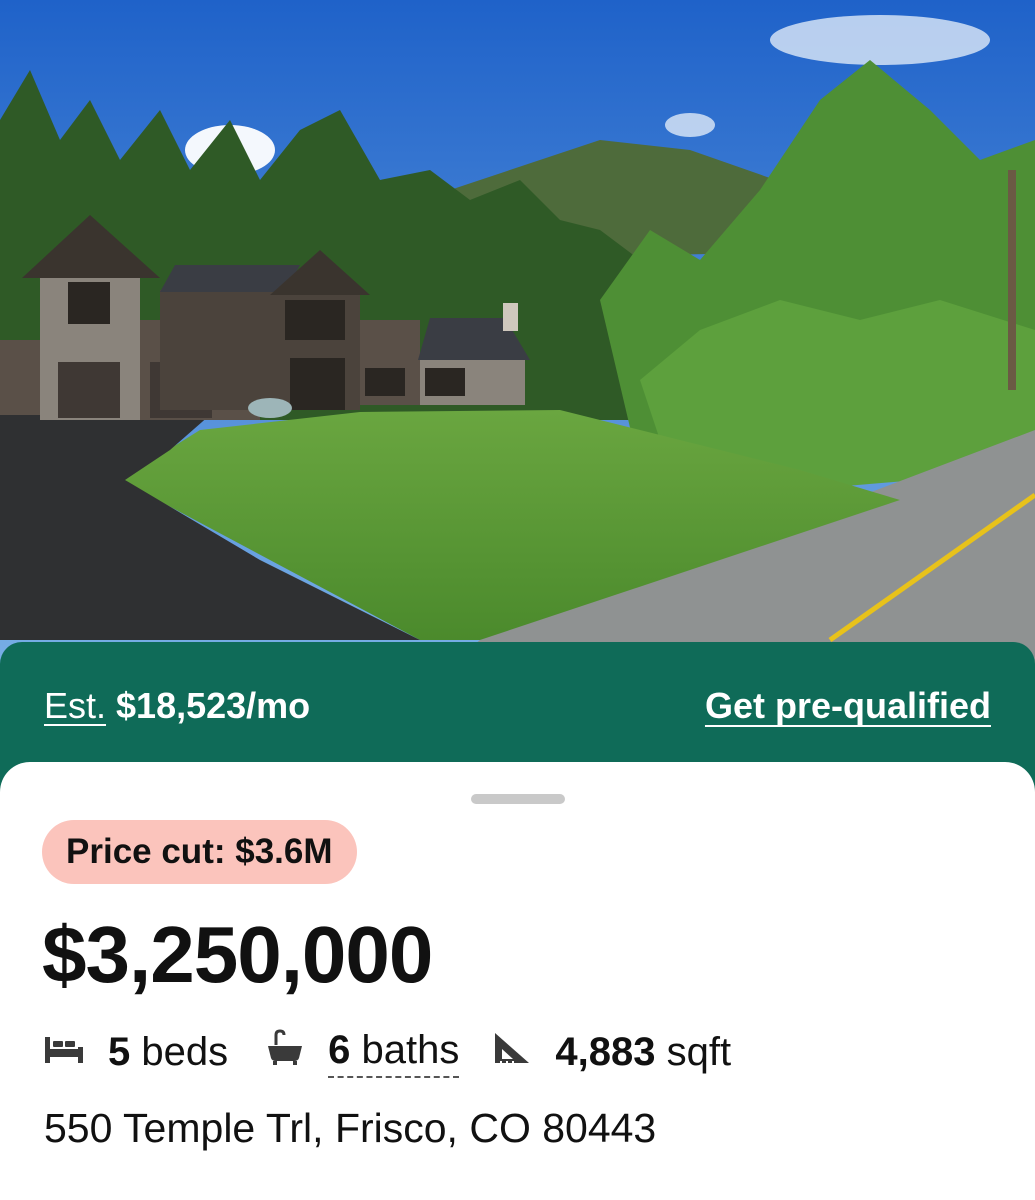  Describe the element at coordinates (213, 705) in the screenshot. I see `estimate-value: $18,523/mo` at that location.